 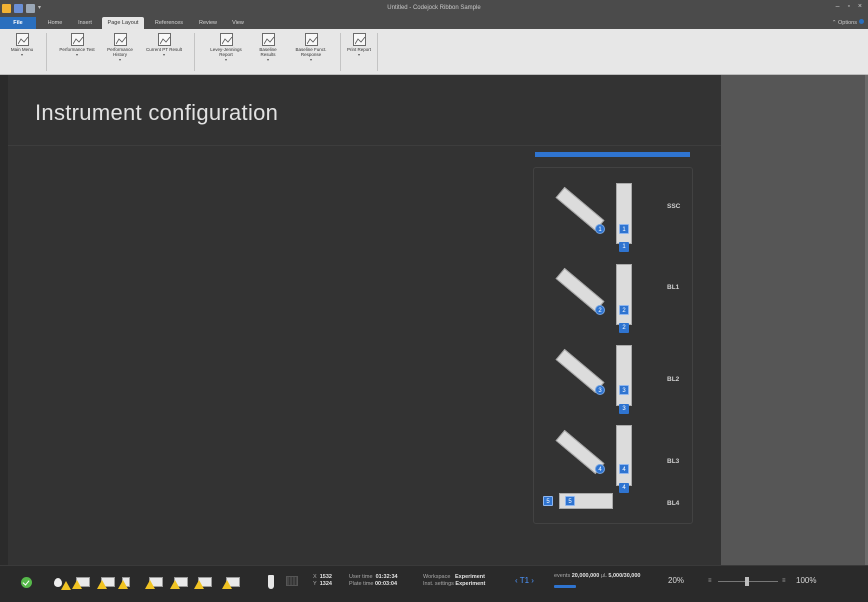 I want to click on acquisition-progress-bar, so click(x=565, y=586).